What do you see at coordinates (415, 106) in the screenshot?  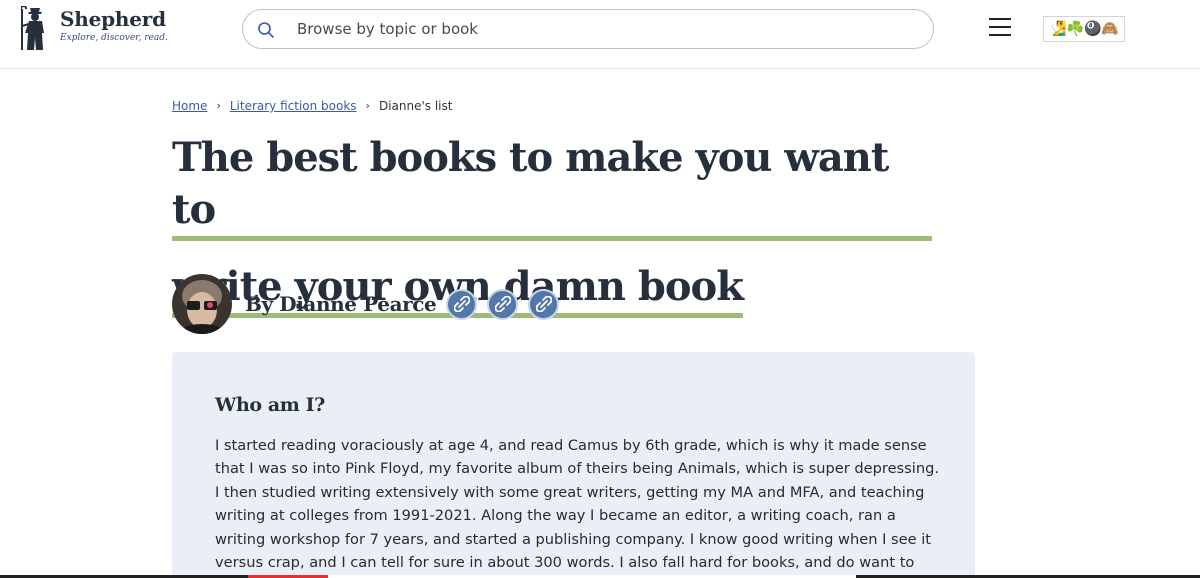 I see `breadcrumb-current: Dianne's list` at bounding box center [415, 106].